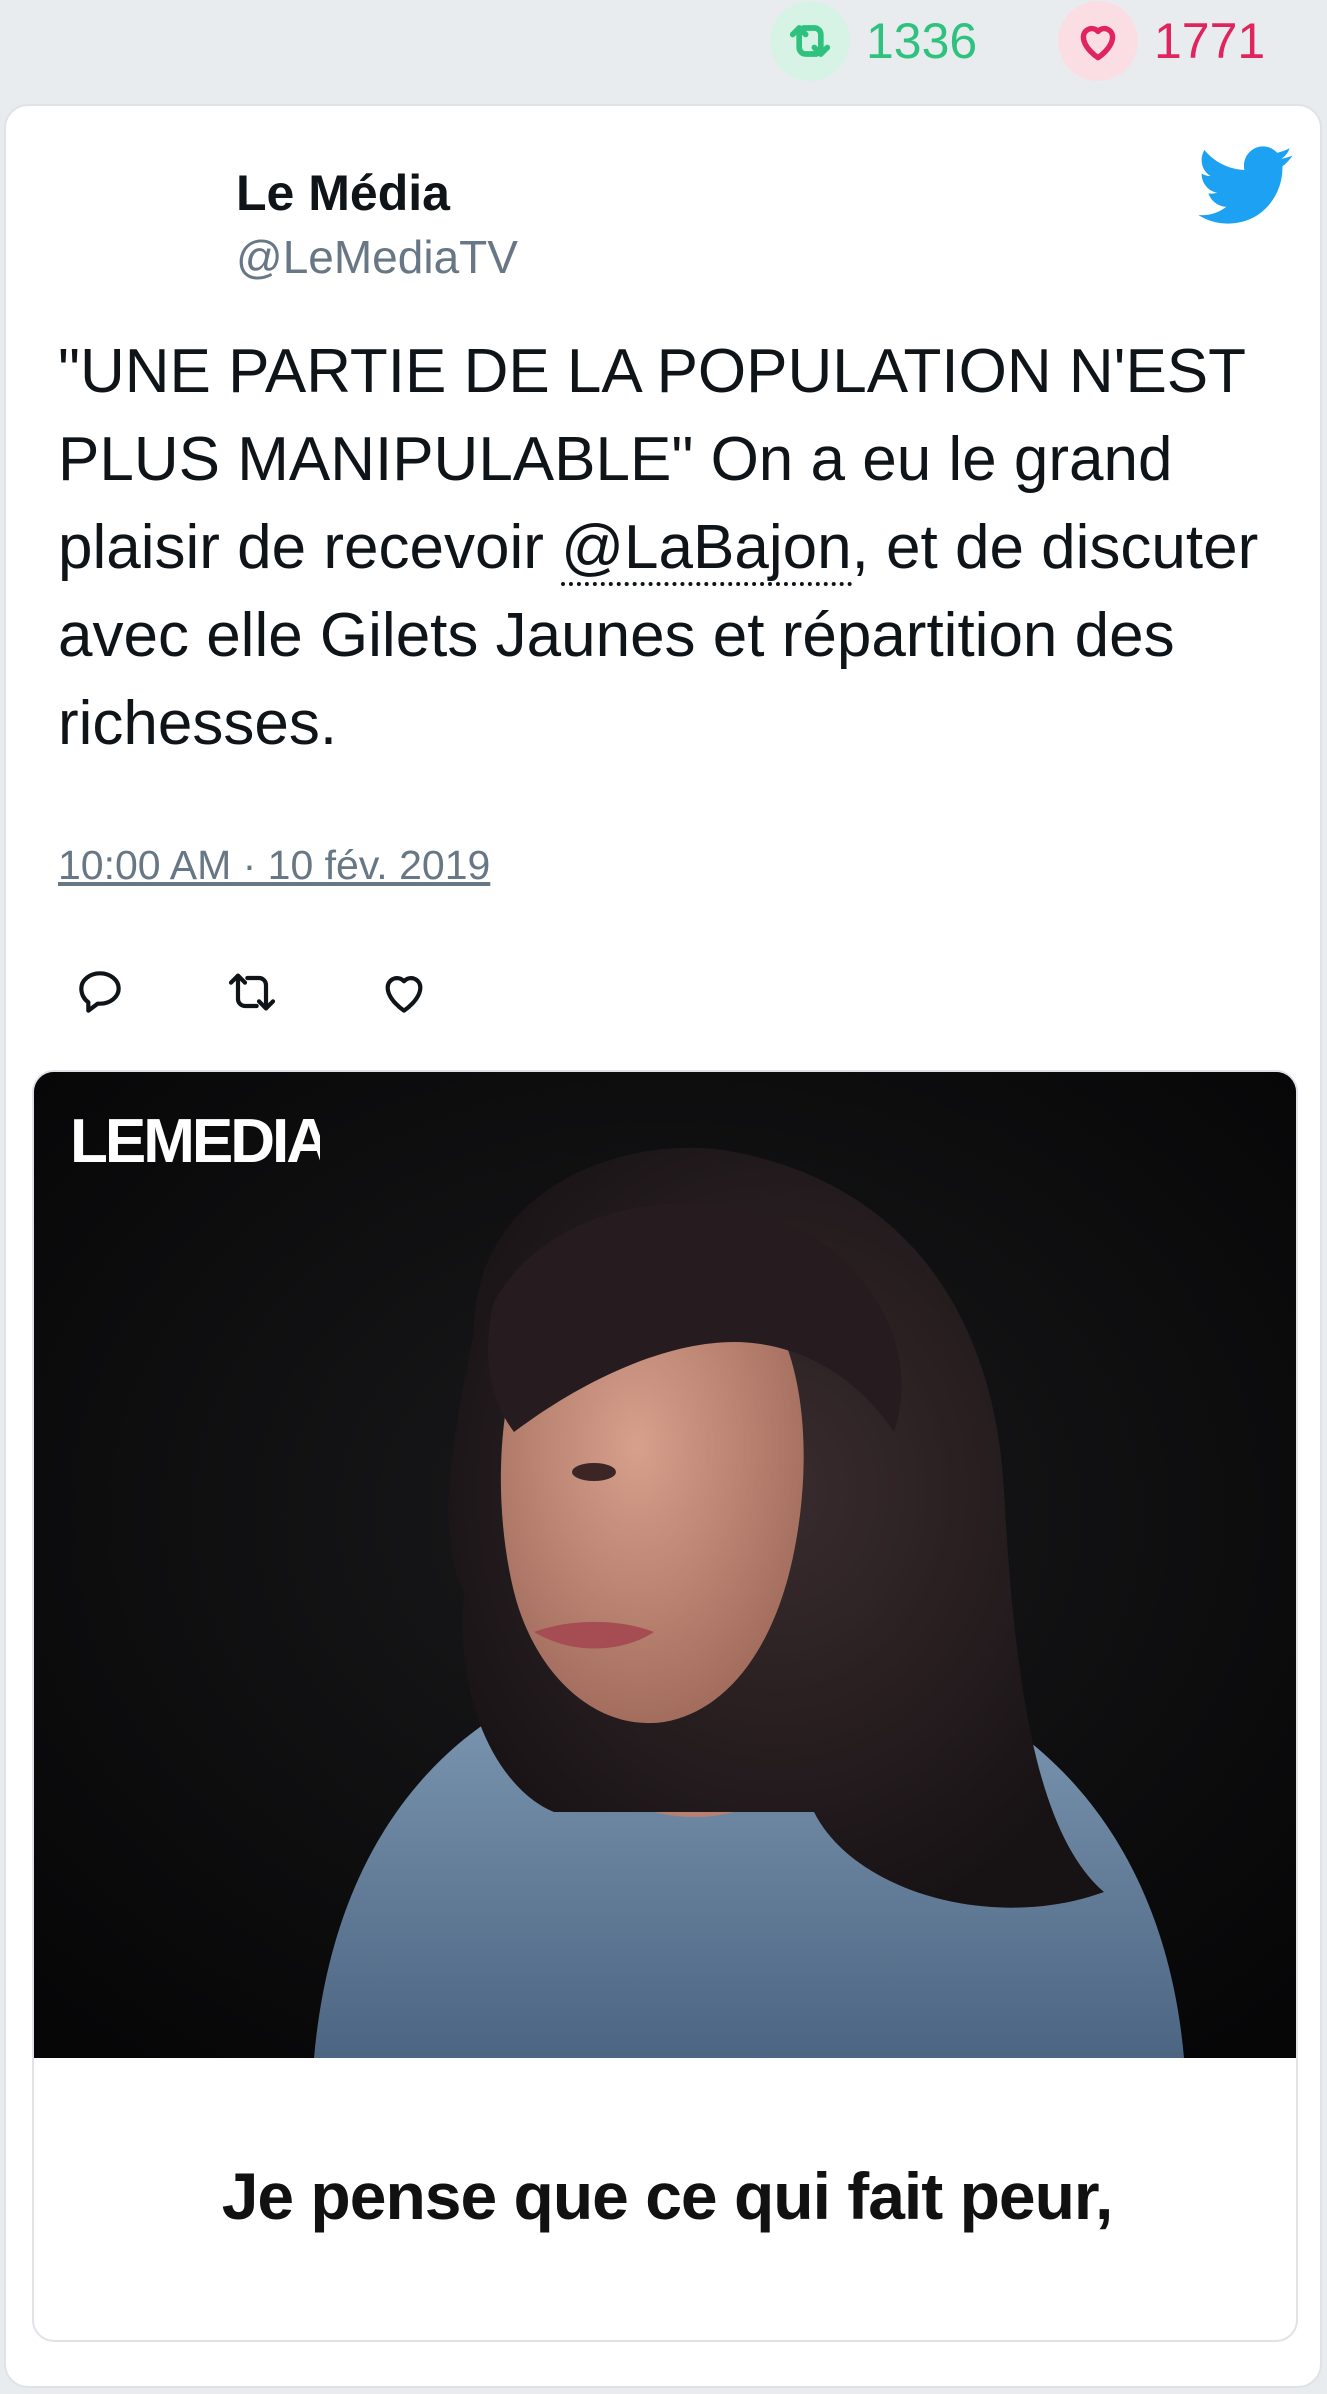 The height and width of the screenshot is (2394, 1327). What do you see at coordinates (252, 992) in the screenshot?
I see `retweet-icon` at bounding box center [252, 992].